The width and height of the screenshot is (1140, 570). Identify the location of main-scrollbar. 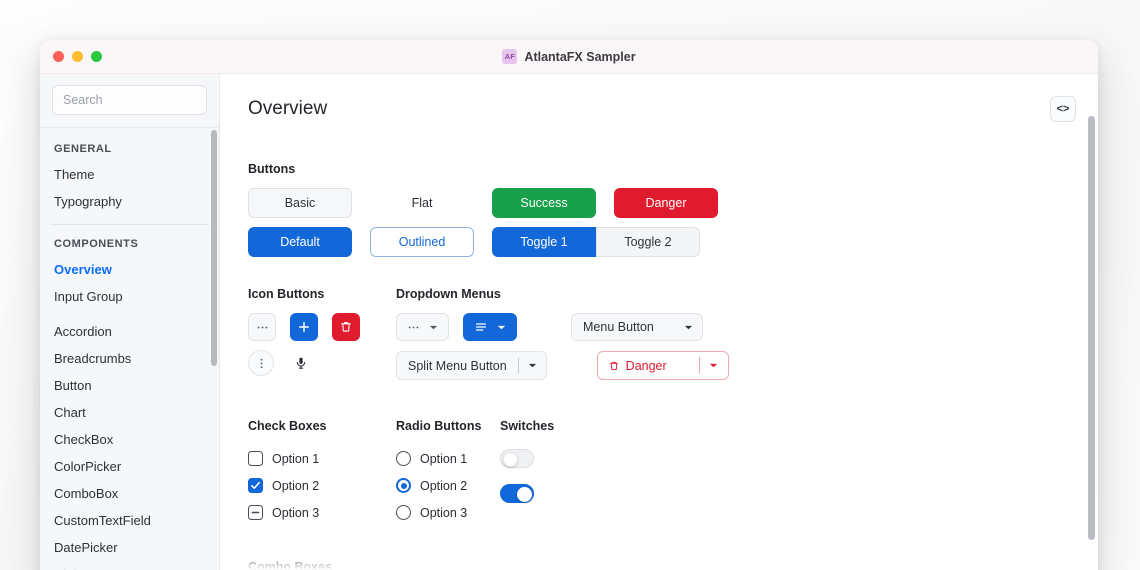
(1091, 322).